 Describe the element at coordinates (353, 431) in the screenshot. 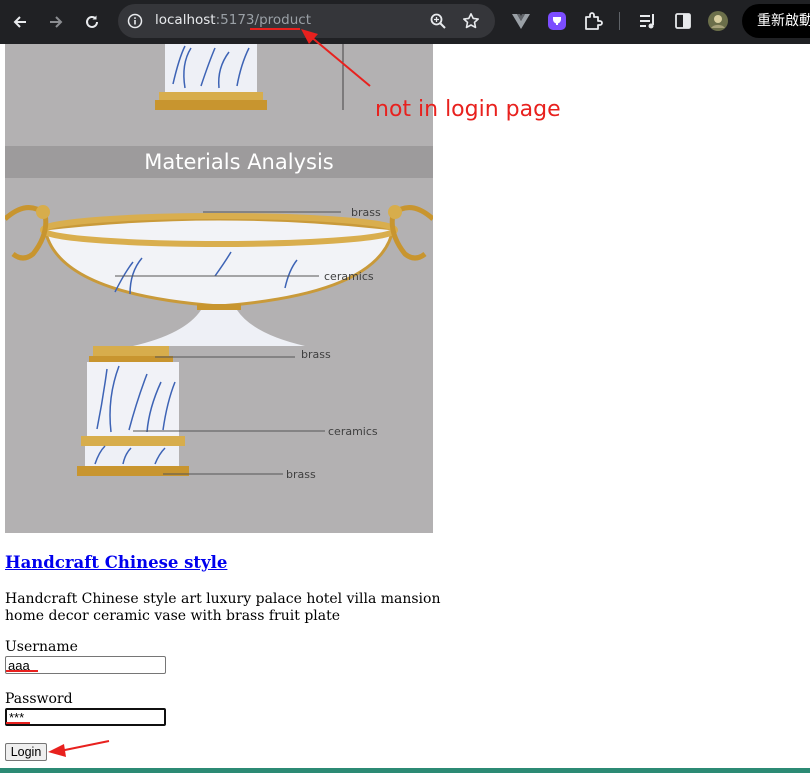

I see `image-label-ceramics-base: ceramics` at that location.